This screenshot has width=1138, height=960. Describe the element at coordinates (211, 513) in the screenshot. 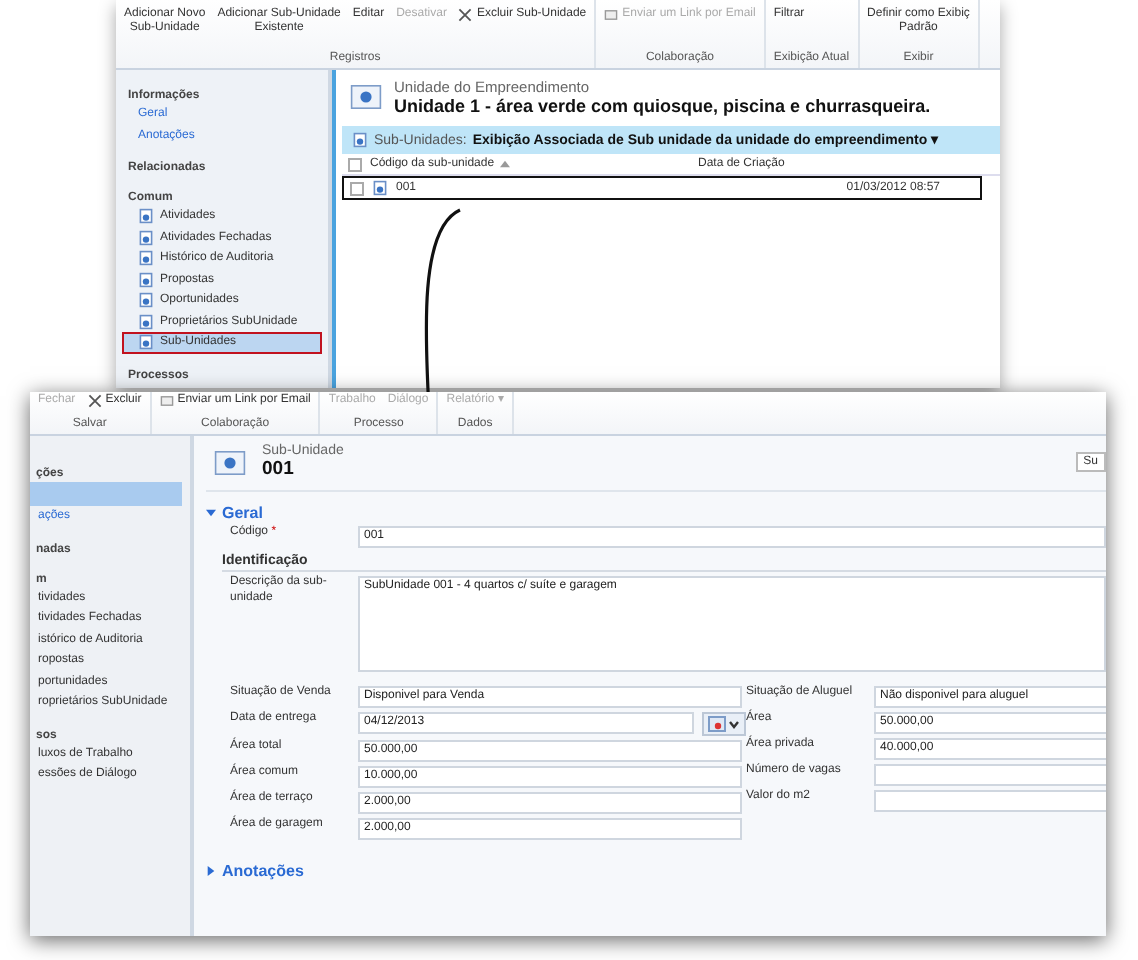

I see `collapse-icon` at that location.